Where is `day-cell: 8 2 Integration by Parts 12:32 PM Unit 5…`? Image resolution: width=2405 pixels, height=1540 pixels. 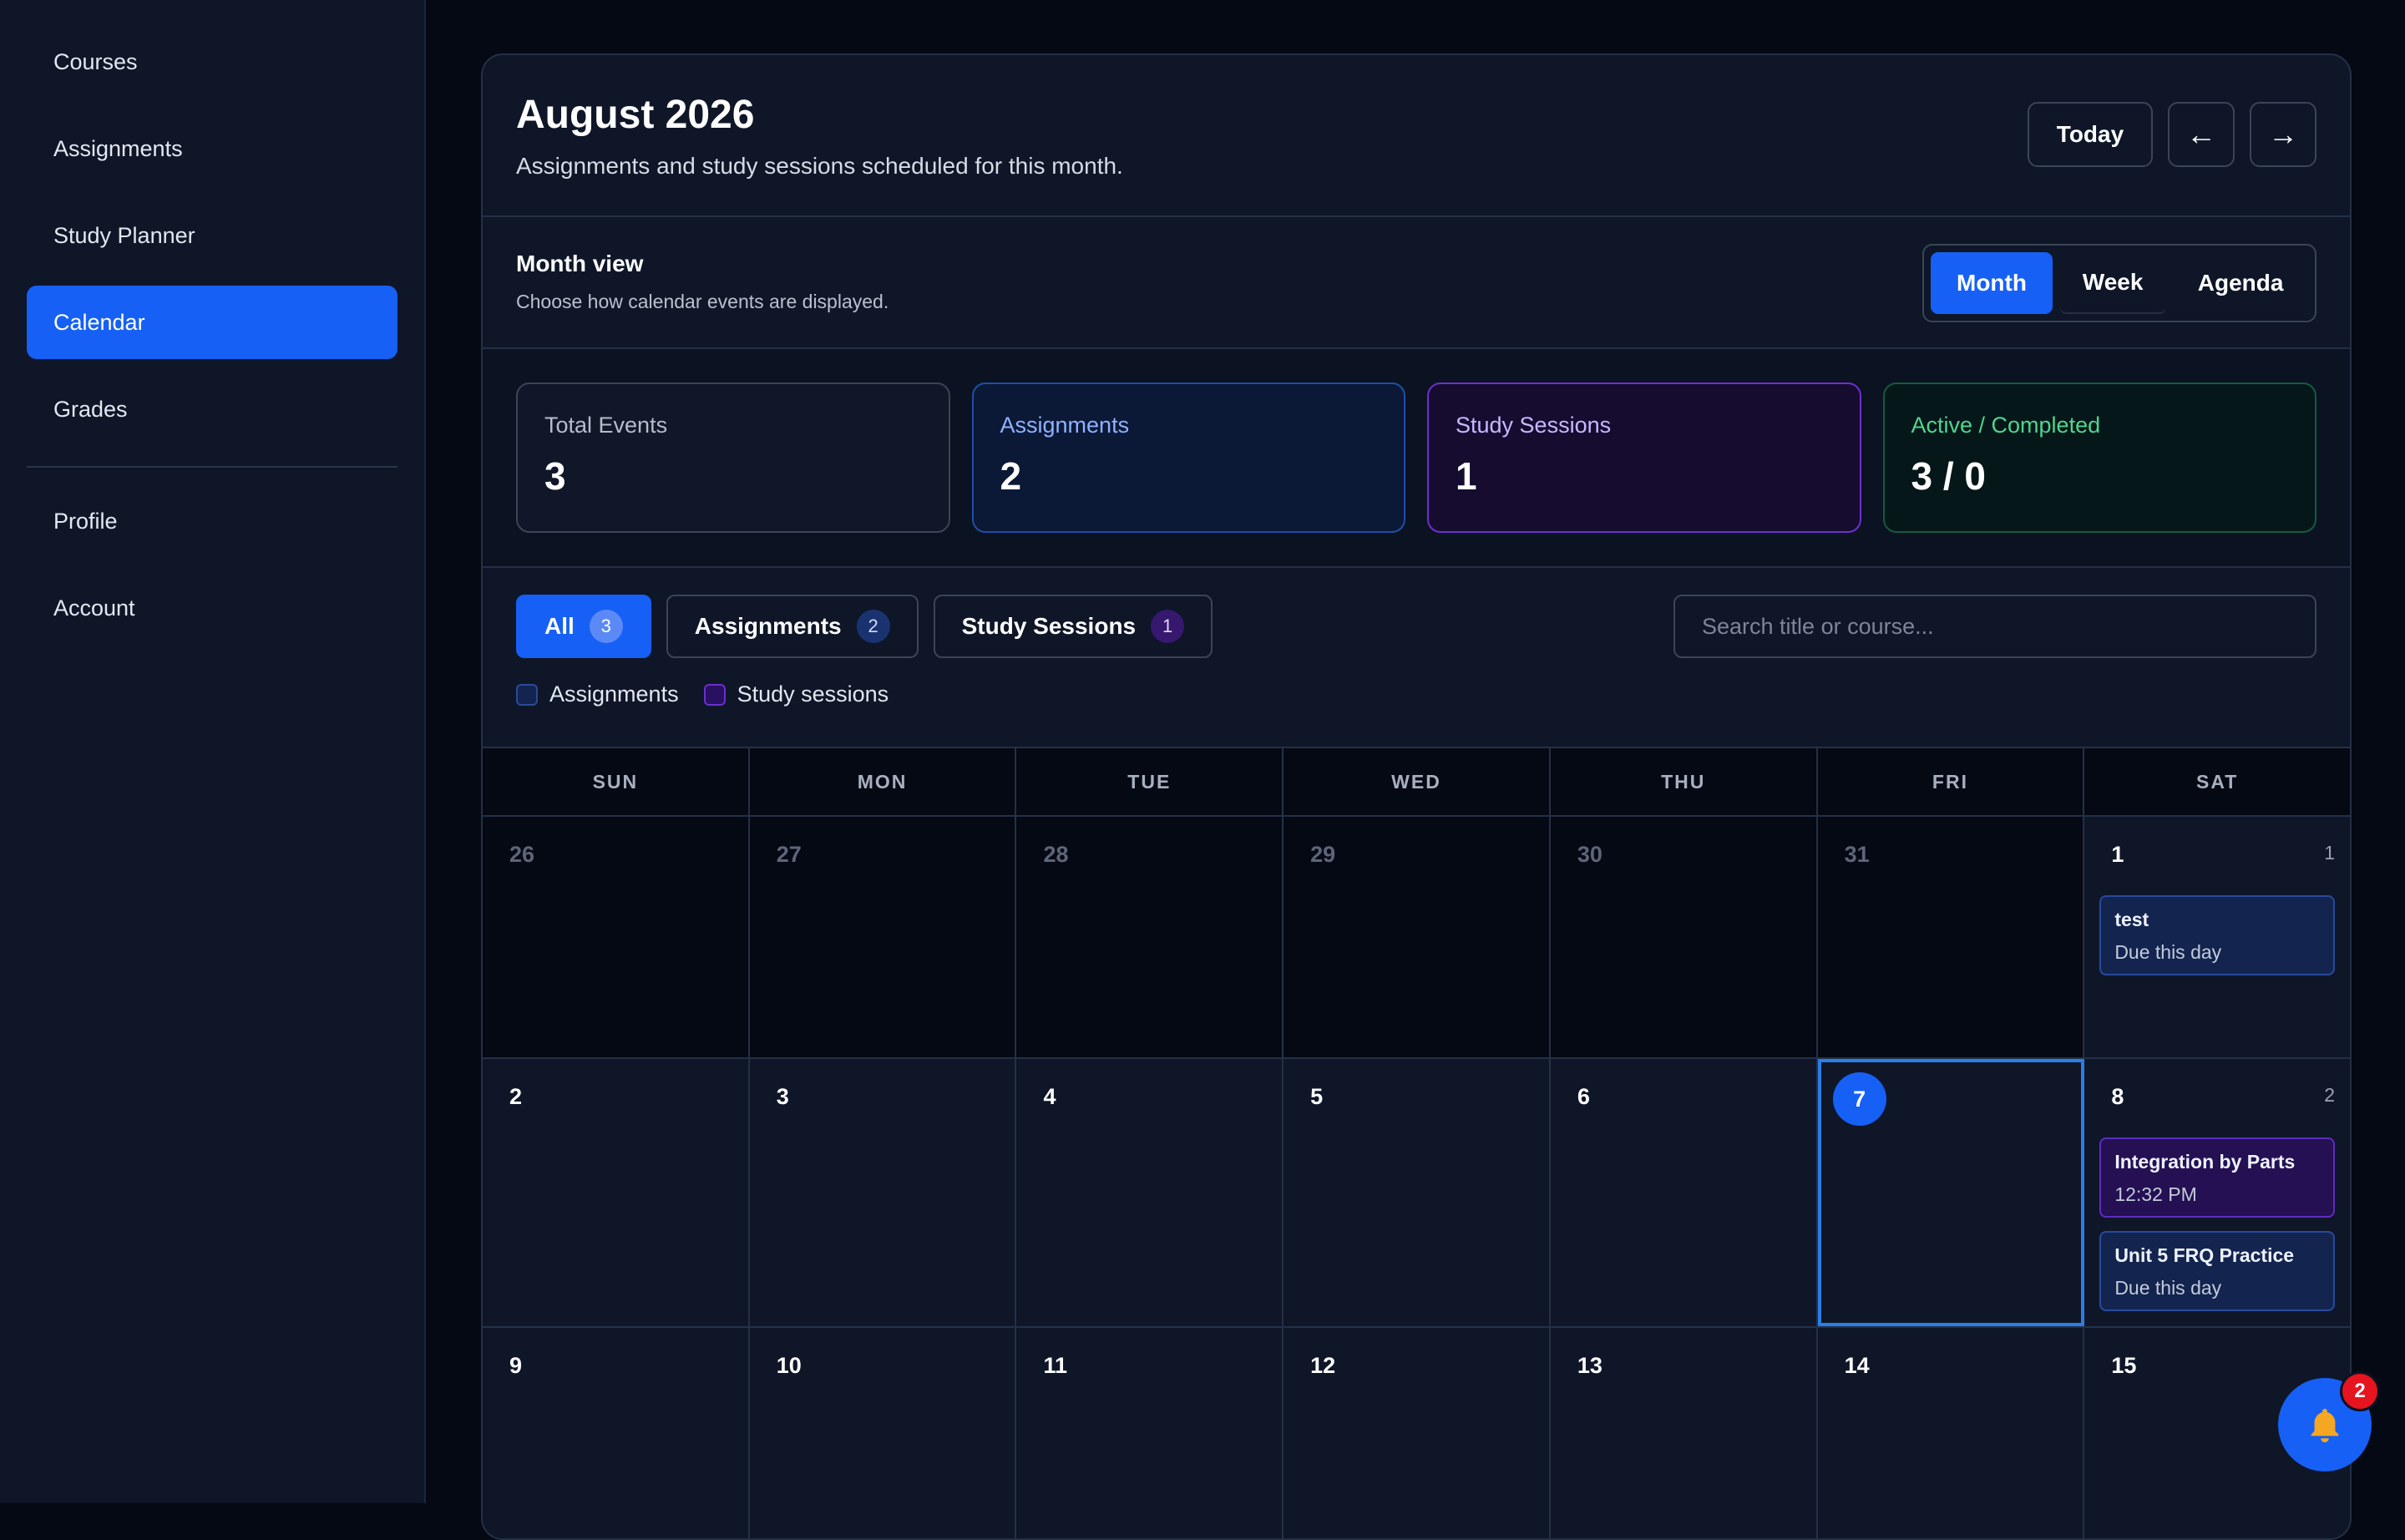
day-cell: 8 2 Integration by Parts 12:32 PM Unit 5… is located at coordinates (2217, 1192).